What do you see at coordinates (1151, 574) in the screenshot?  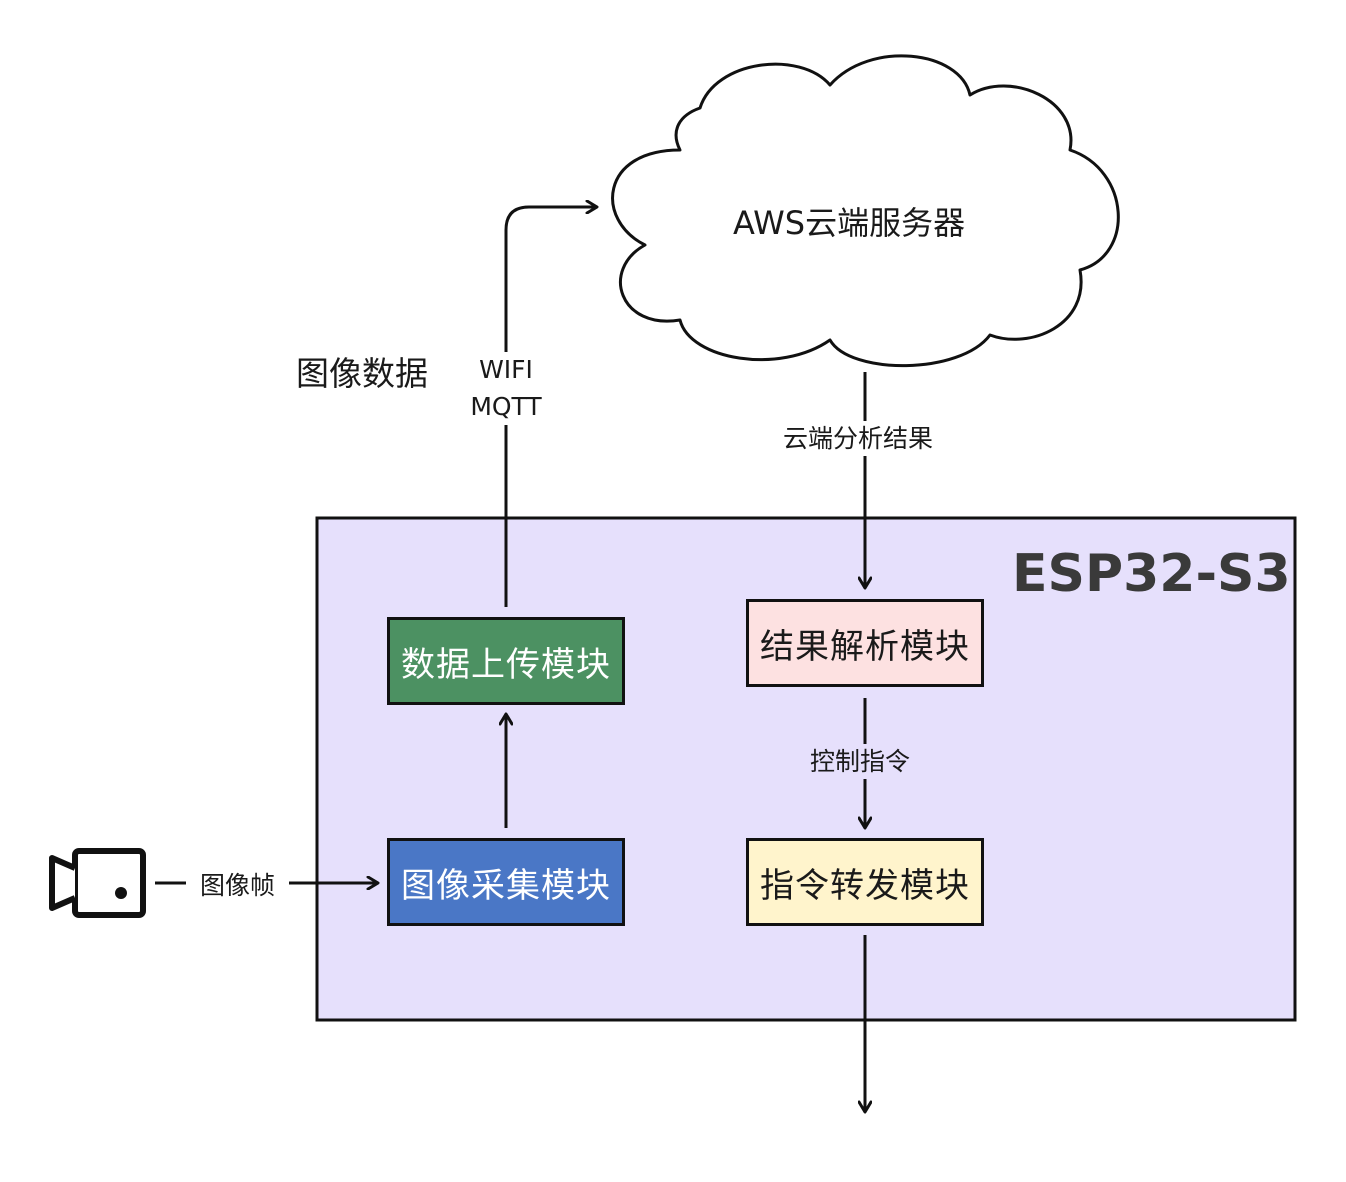 I see `chip-label: ESP32-S3` at bounding box center [1151, 574].